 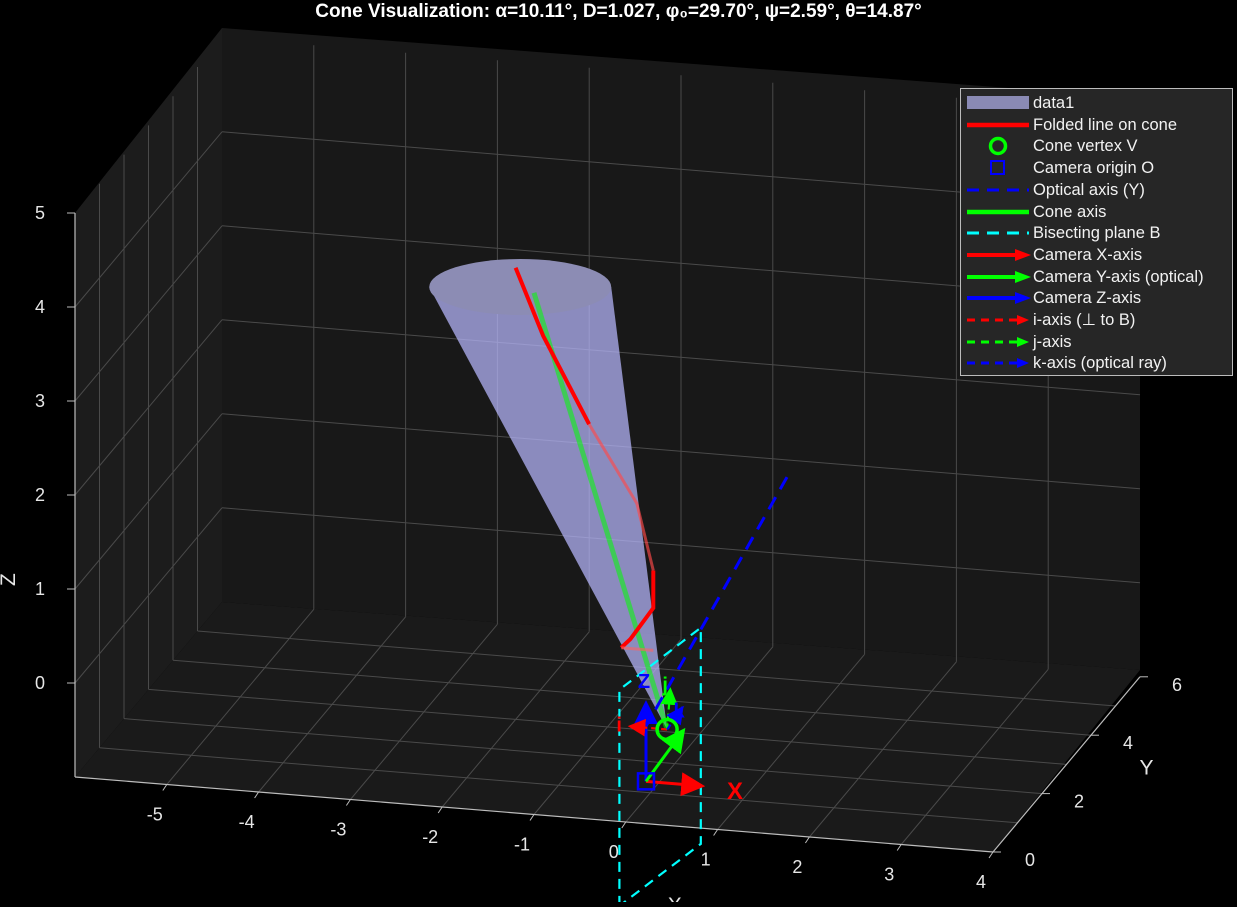 I want to click on x-tick-label: 4, so click(x=981, y=882).